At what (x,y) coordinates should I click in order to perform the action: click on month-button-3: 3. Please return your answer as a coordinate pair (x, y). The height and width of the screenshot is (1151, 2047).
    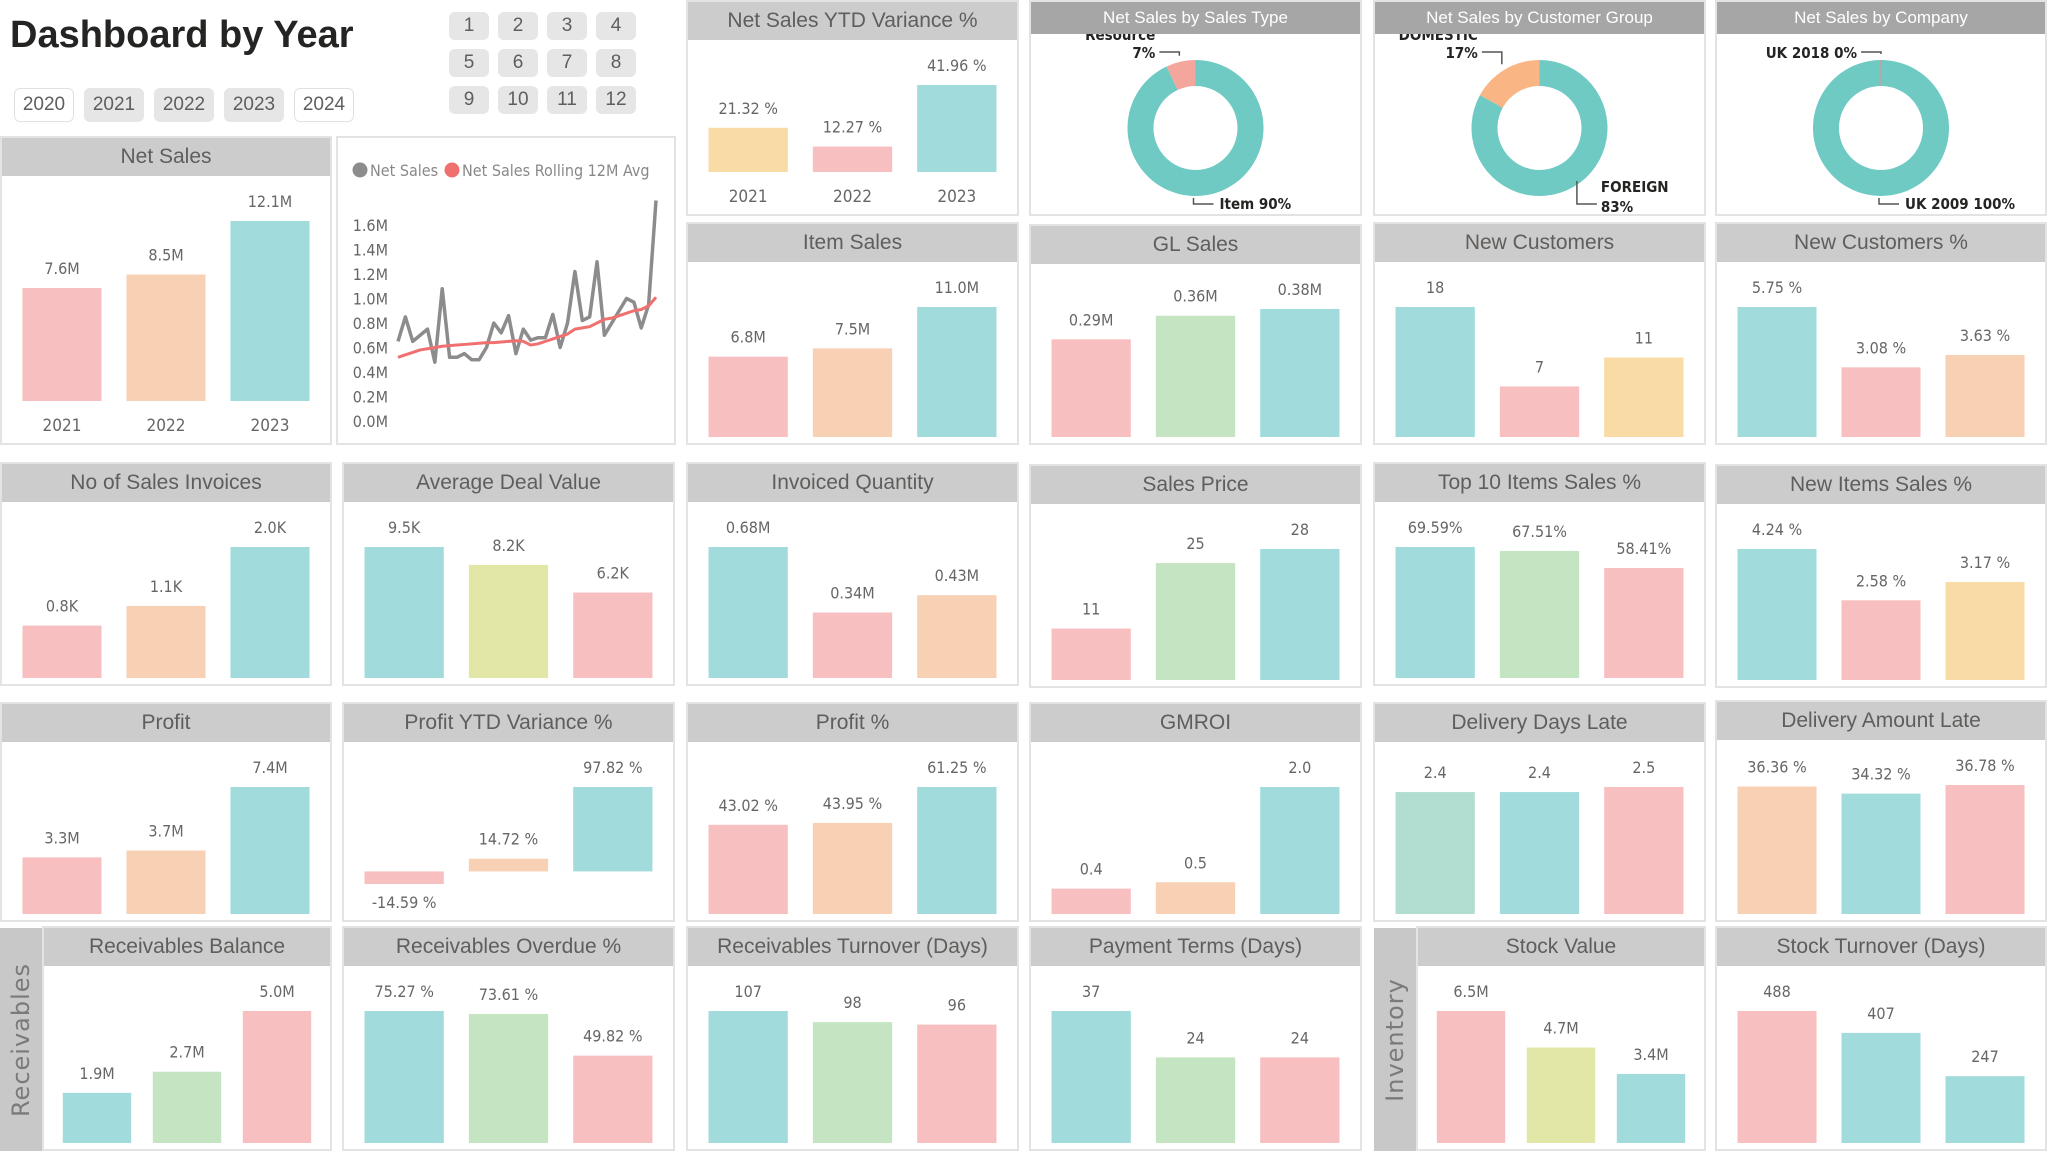
    Looking at the image, I should click on (567, 26).